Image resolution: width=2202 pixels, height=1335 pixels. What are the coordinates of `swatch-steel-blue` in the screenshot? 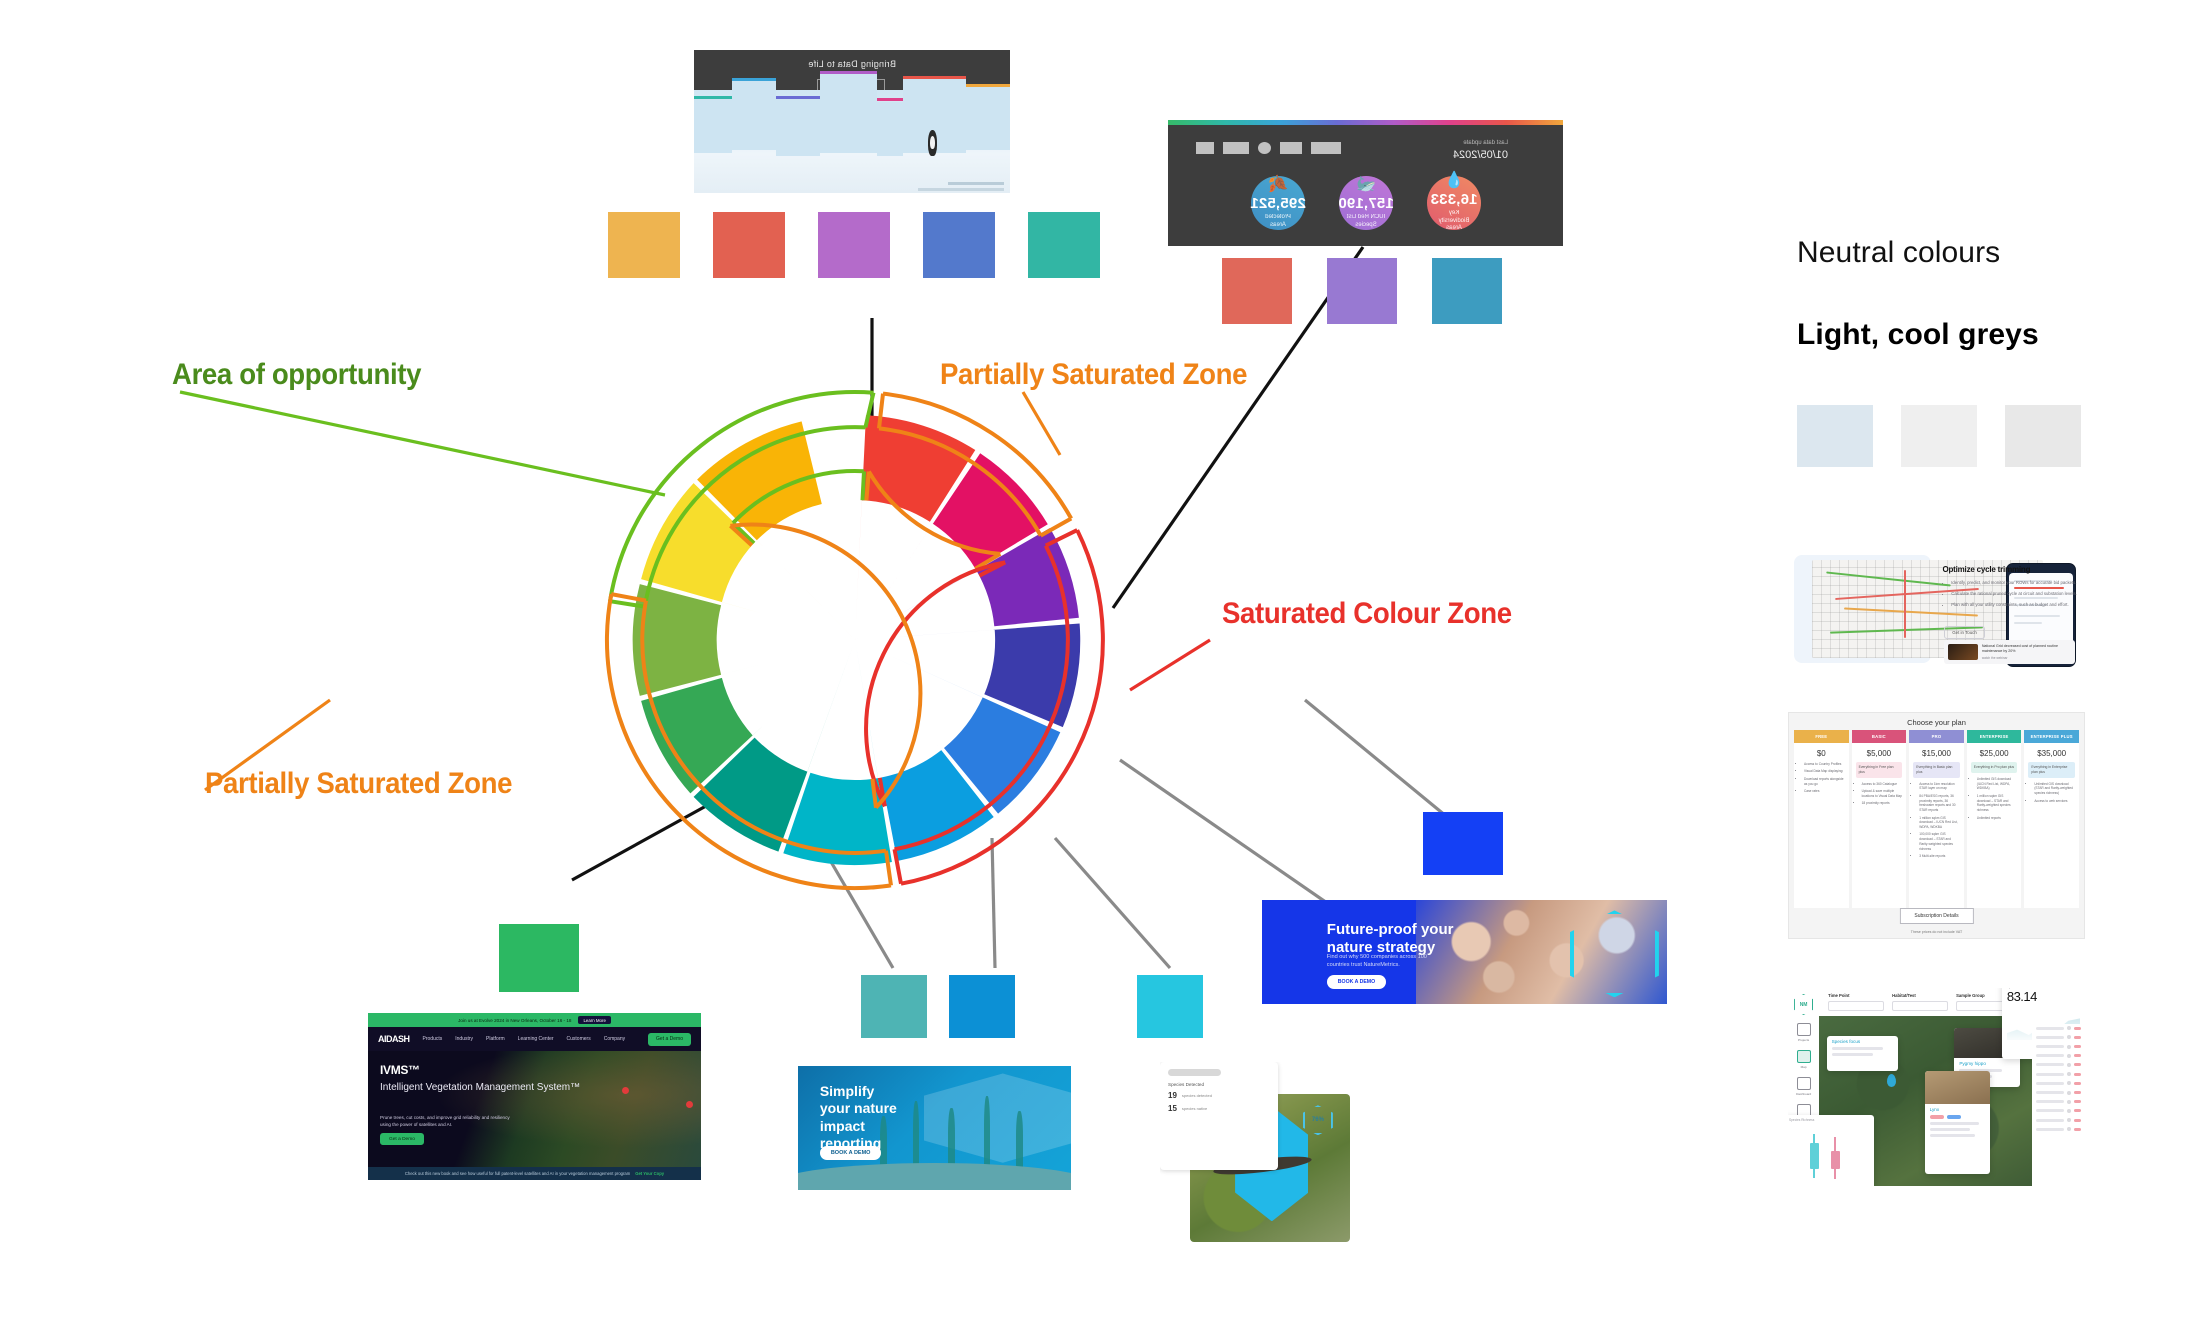 It's located at (1467, 291).